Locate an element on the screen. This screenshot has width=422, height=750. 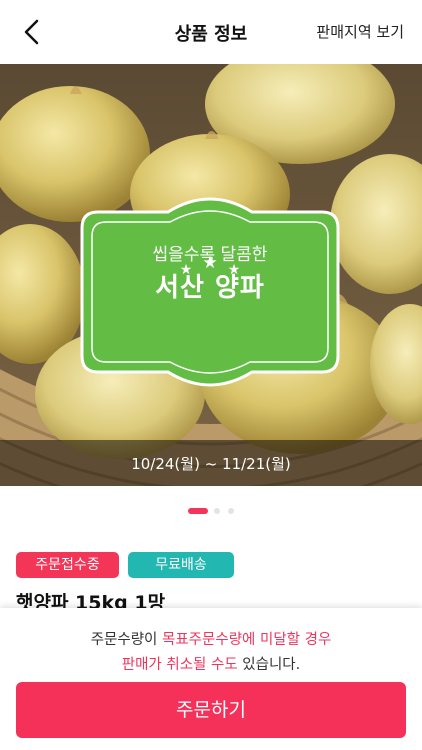
sales-period: 10/24(월) ~ 11/21(월) is located at coordinates (211, 464).